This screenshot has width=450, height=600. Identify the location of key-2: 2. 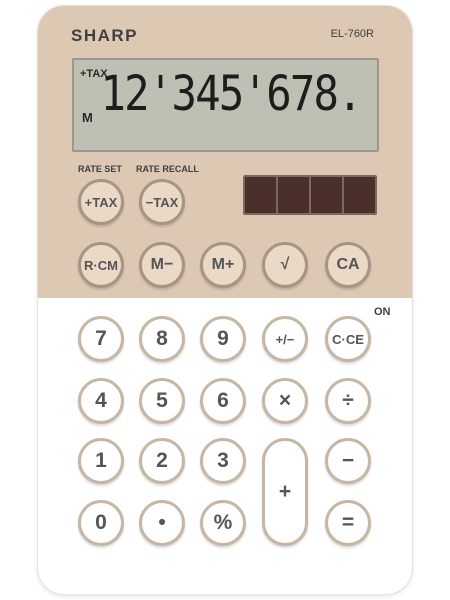
(162, 461).